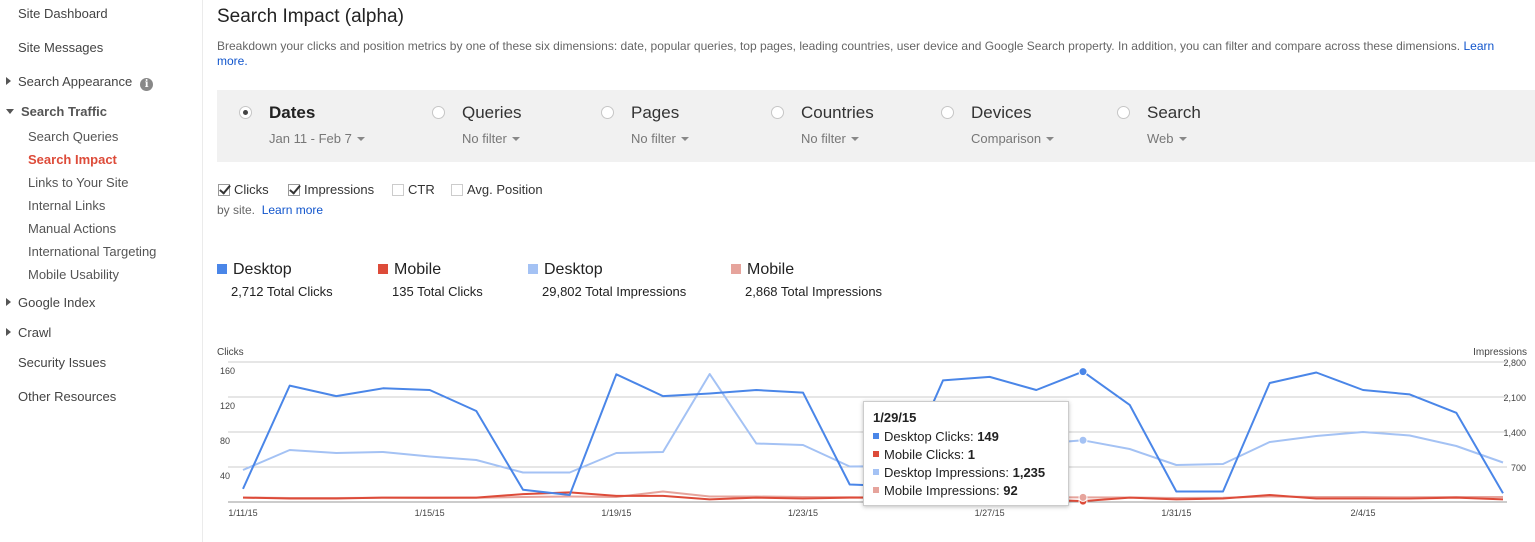 Image resolution: width=1535 pixels, height=542 pixels. Describe the element at coordinates (944, 490) in the screenshot. I see `tooltip-label: Mobile Impressions:` at that location.